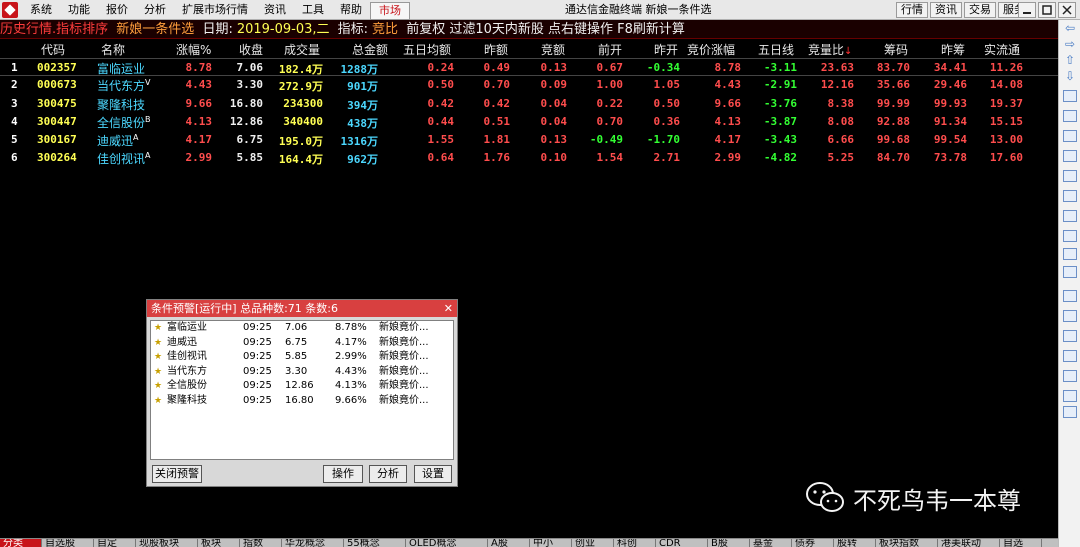 This screenshot has height=547, width=1080. I want to click on col-header-name: 名称, so click(113, 49).